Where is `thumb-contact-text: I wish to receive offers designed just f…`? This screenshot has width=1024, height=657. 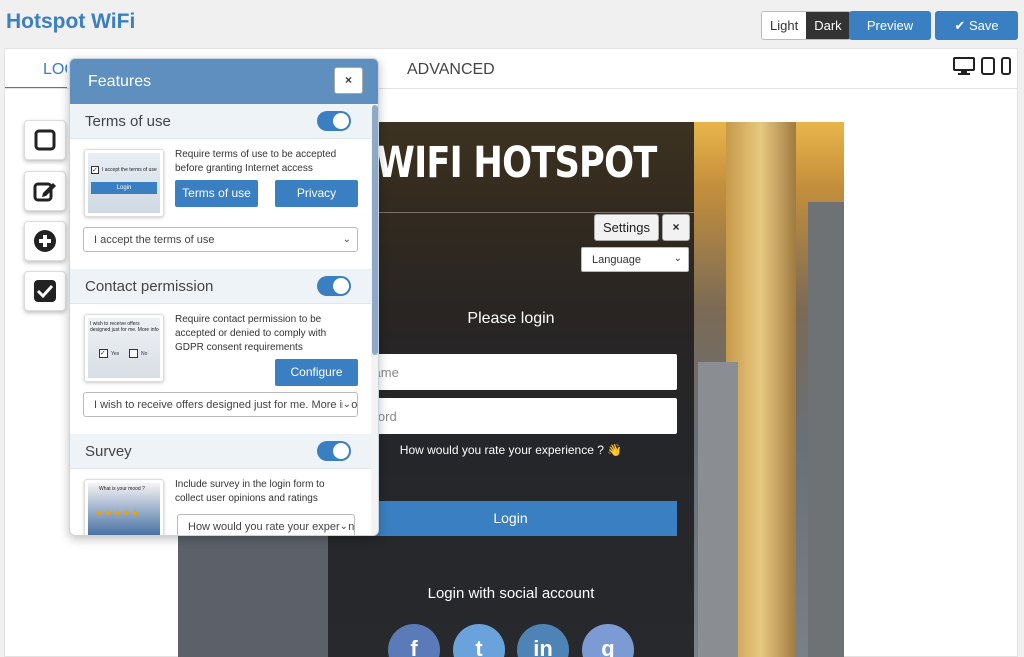 thumb-contact-text: I wish to receive offers designed just f… is located at coordinates (124, 327).